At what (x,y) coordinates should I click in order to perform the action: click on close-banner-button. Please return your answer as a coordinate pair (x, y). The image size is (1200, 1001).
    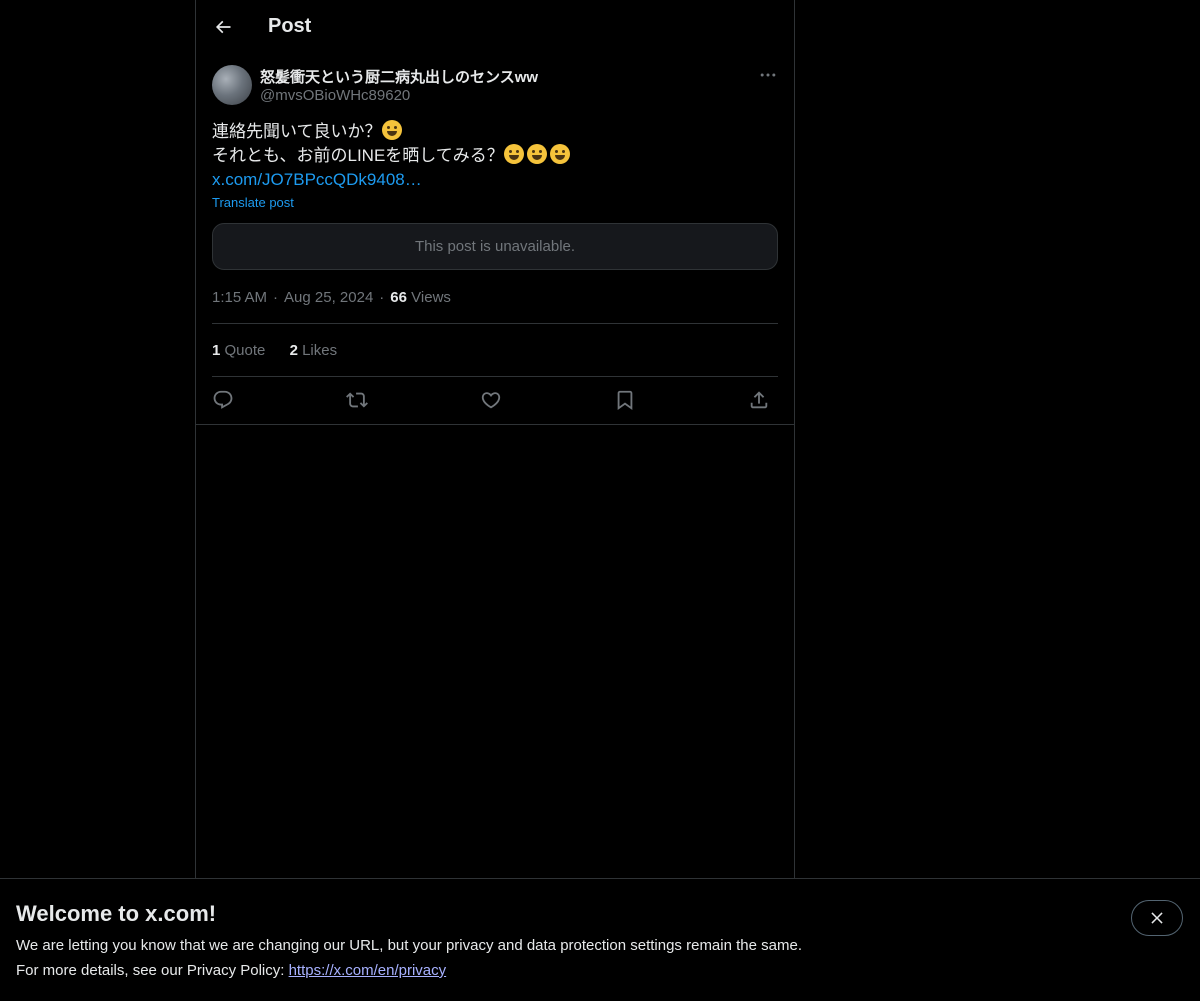
    Looking at the image, I should click on (1157, 918).